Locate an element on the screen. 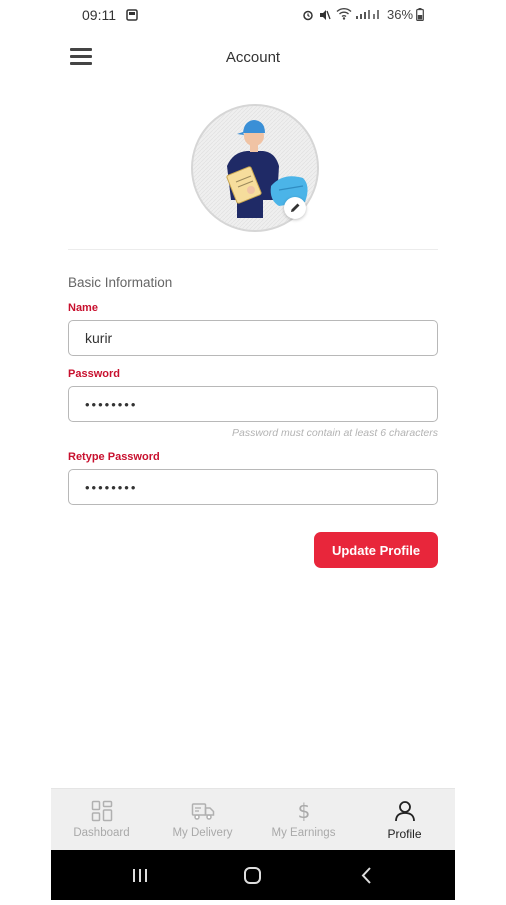 This screenshot has width=506, height=905. gallery-icon is located at coordinates (132, 17).